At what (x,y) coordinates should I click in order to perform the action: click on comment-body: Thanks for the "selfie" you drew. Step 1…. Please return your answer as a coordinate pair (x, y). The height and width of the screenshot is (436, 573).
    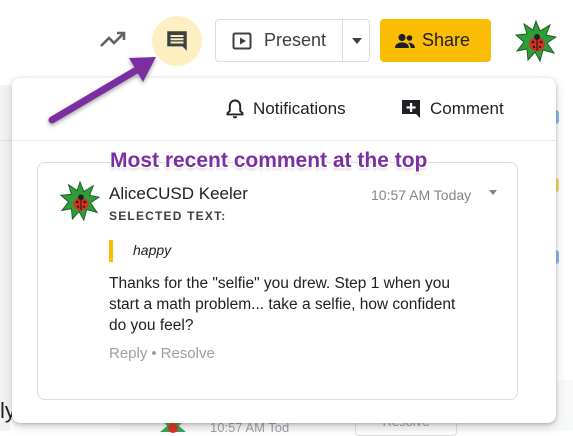
    Looking at the image, I should click on (282, 304).